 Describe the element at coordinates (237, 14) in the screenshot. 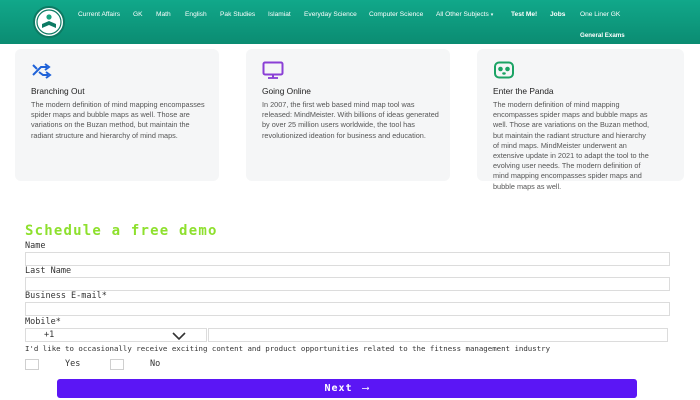

I see `nav-pak-studies: Pak Studies` at that location.